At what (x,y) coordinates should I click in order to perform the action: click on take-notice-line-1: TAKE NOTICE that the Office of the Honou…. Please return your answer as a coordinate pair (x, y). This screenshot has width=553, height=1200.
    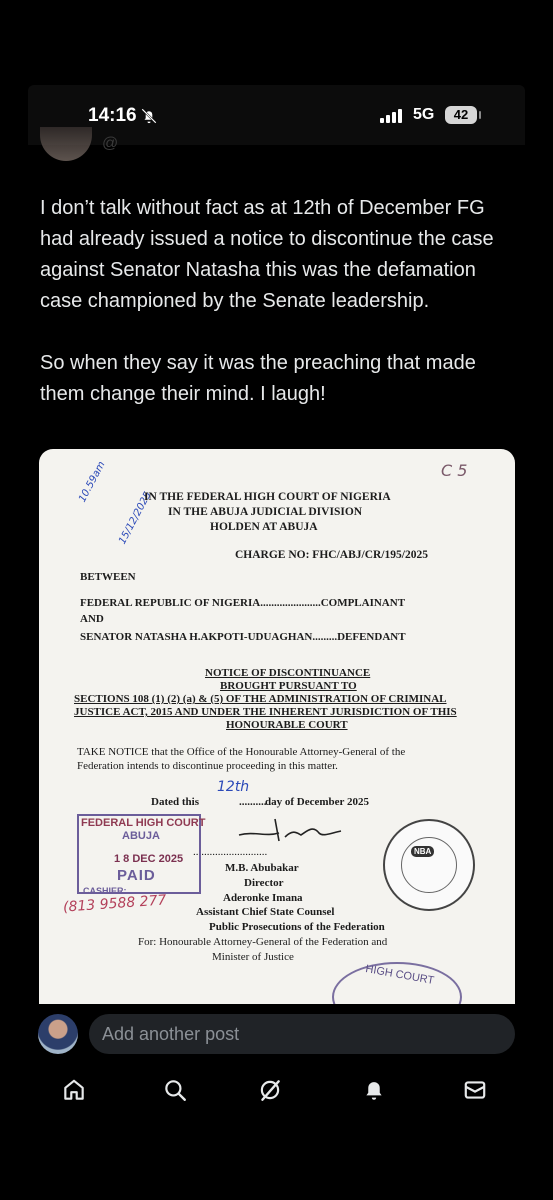
    Looking at the image, I should click on (241, 752).